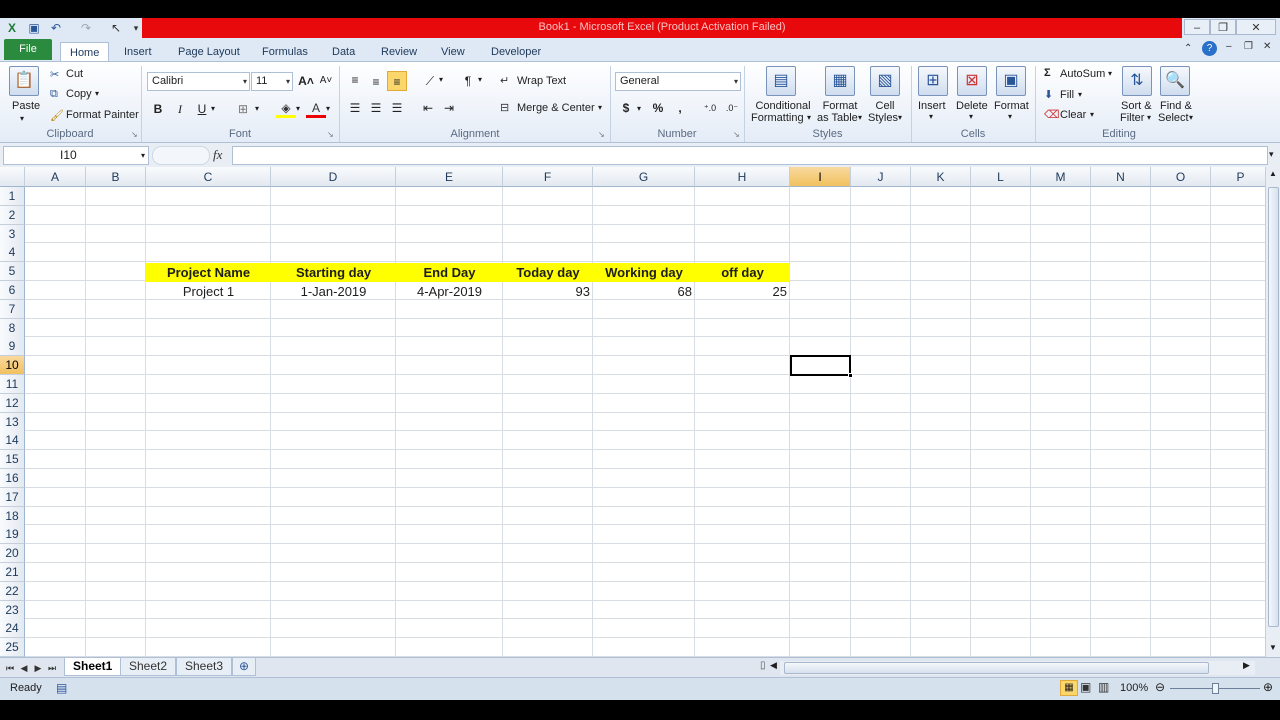 The height and width of the screenshot is (720, 1280). Describe the element at coordinates (12, 647) in the screenshot. I see `row-header-25: 25` at that location.